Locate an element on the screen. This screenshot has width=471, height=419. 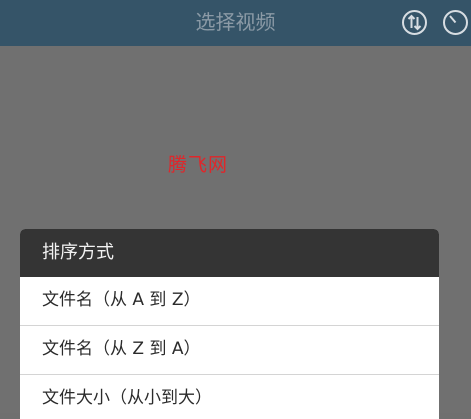
app-header: 选择视频 is located at coordinates (235, 23).